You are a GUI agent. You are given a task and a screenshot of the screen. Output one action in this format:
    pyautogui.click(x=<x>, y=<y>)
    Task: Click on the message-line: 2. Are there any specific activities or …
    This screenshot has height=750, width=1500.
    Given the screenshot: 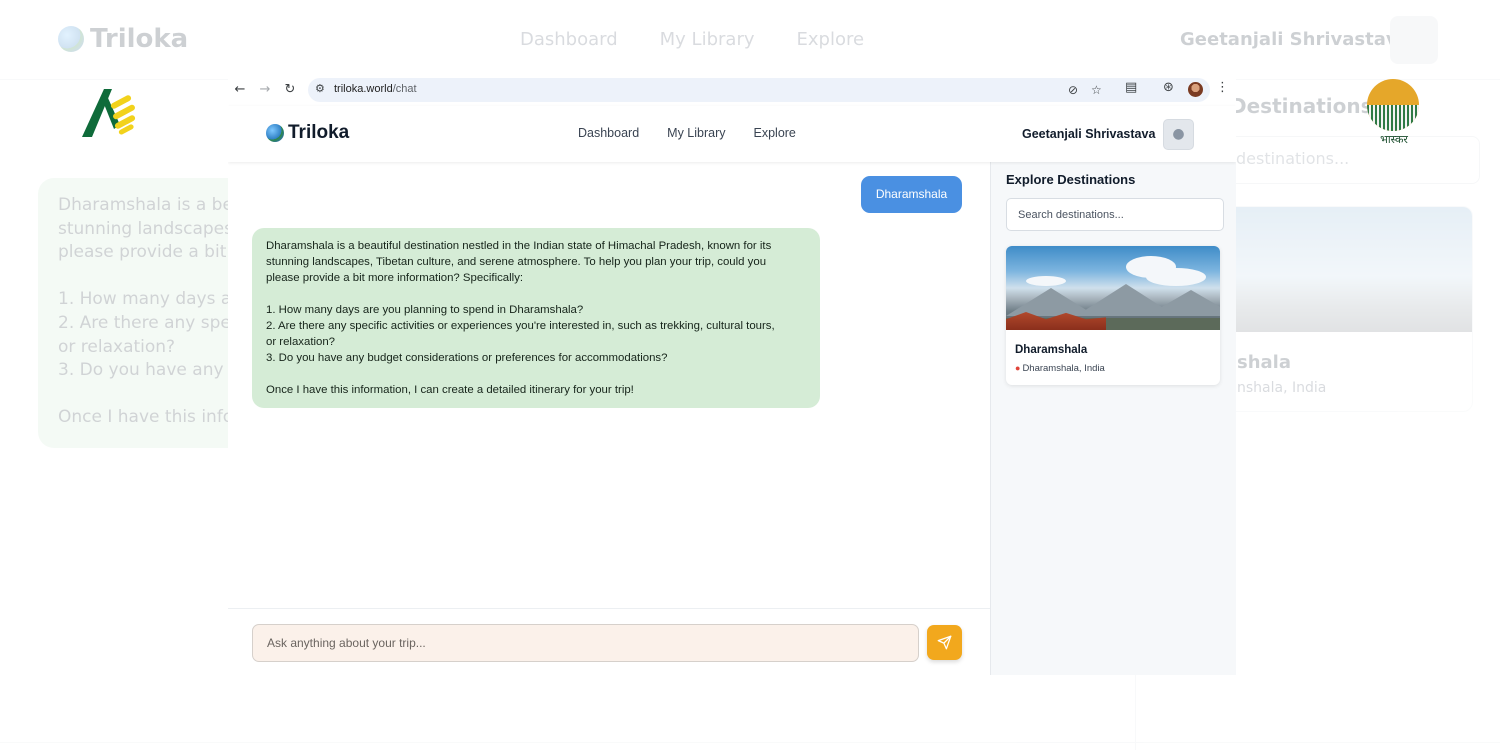 What is the action you would take?
    pyautogui.click(x=520, y=326)
    